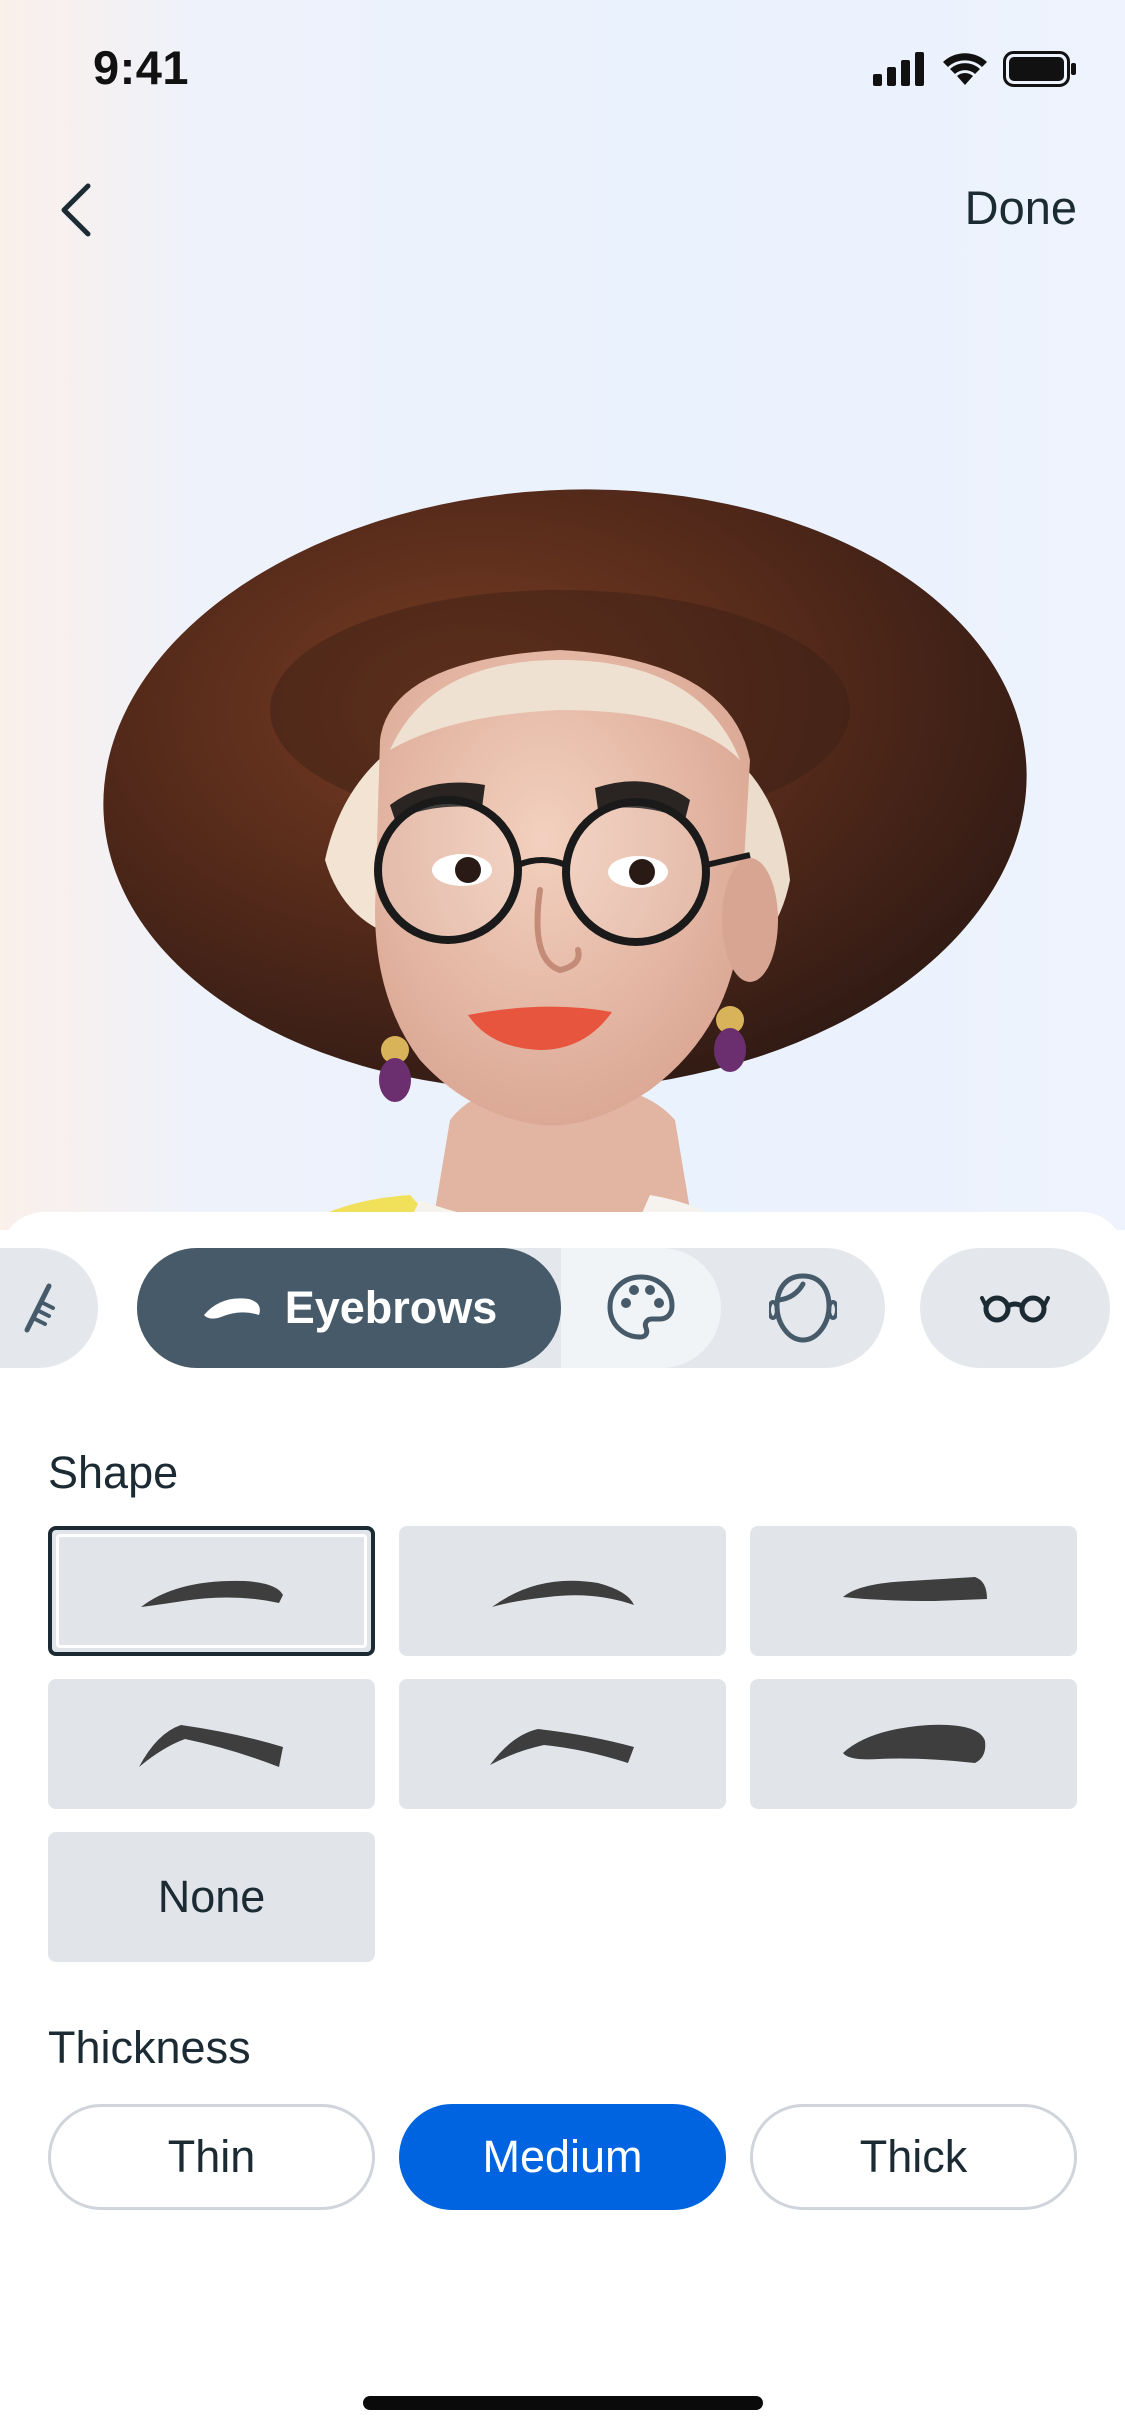 This screenshot has width=1125, height=2436. I want to click on nav-bar: Done, so click(562, 210).